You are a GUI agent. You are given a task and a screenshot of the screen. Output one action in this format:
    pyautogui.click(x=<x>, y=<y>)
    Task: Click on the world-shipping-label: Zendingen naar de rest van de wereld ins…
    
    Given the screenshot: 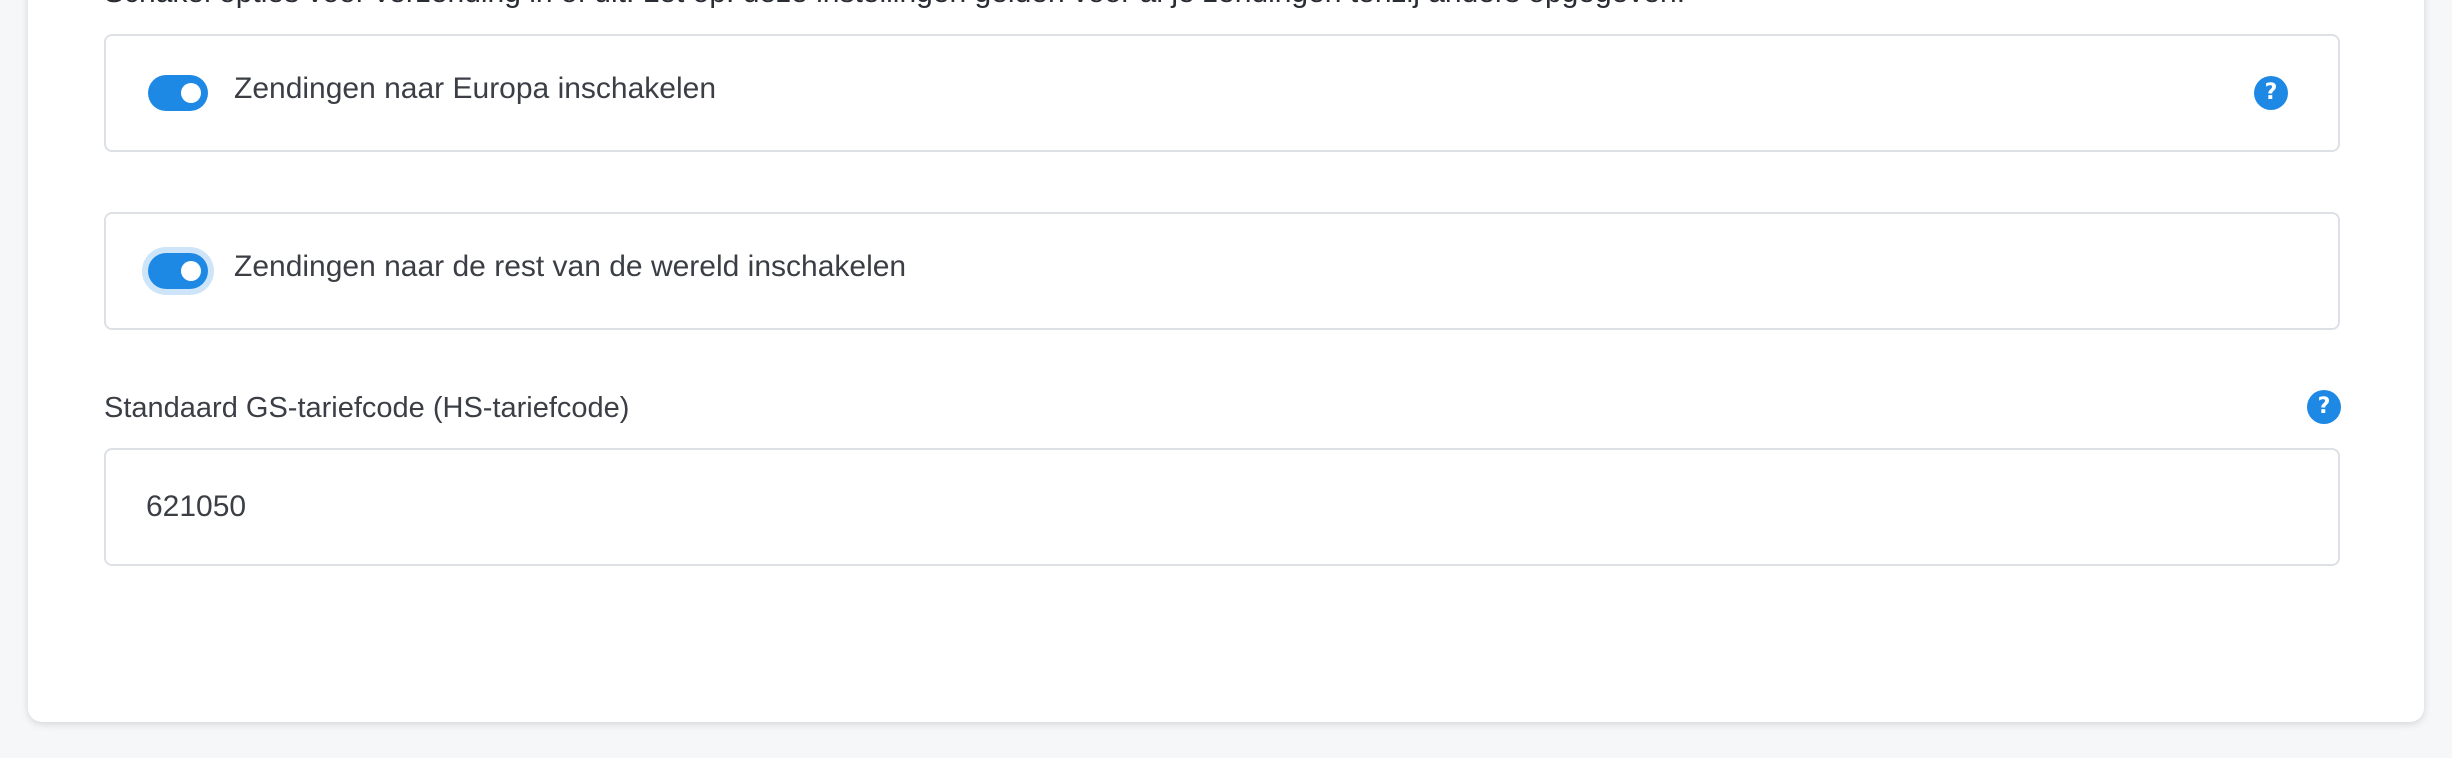 What is the action you would take?
    pyautogui.click(x=570, y=266)
    